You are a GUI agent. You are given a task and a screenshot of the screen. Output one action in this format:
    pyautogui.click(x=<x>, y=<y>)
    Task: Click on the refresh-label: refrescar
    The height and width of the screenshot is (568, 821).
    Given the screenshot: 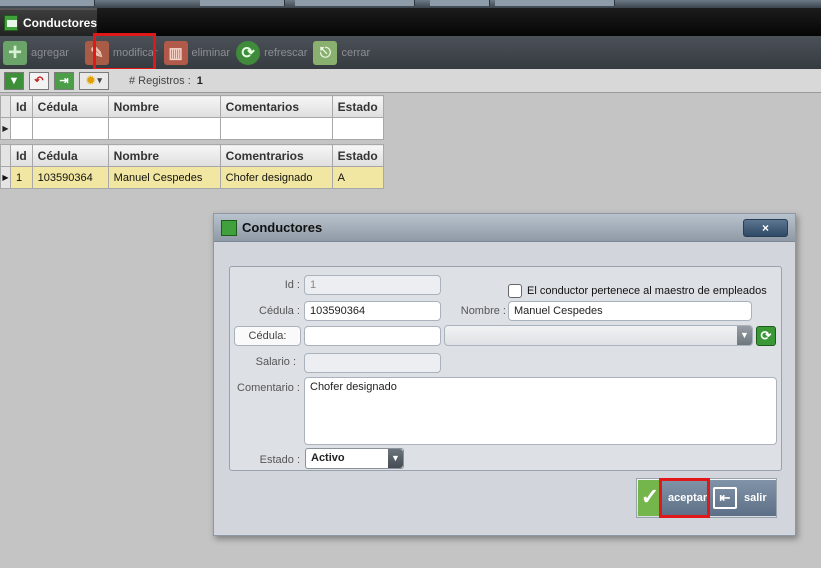 What is the action you would take?
    pyautogui.click(x=286, y=52)
    